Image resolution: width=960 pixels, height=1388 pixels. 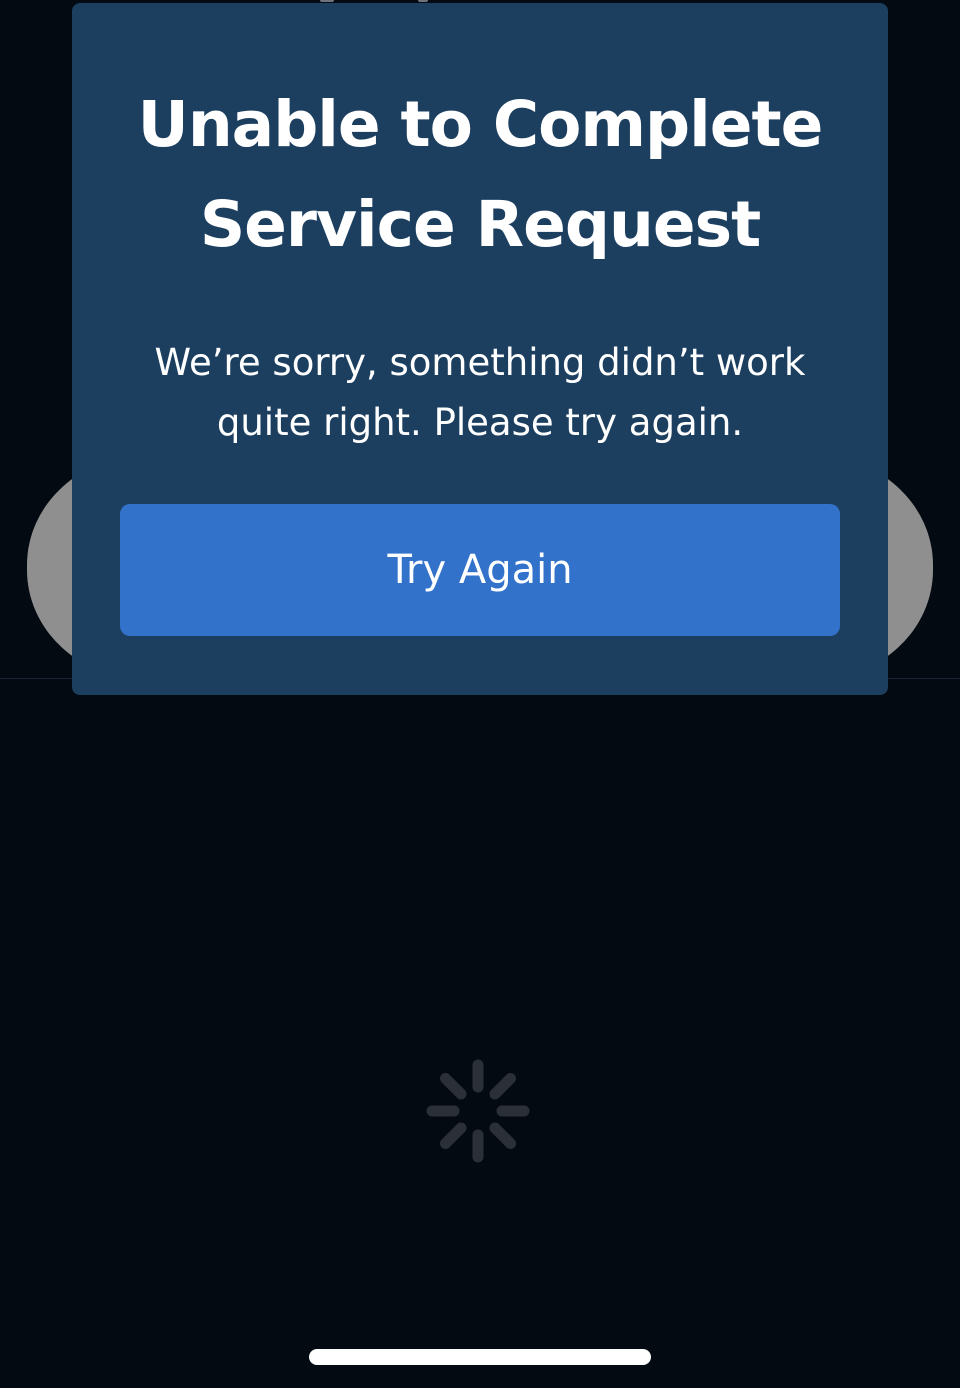 I want to click on try-again-button: Try Again, so click(x=480, y=570).